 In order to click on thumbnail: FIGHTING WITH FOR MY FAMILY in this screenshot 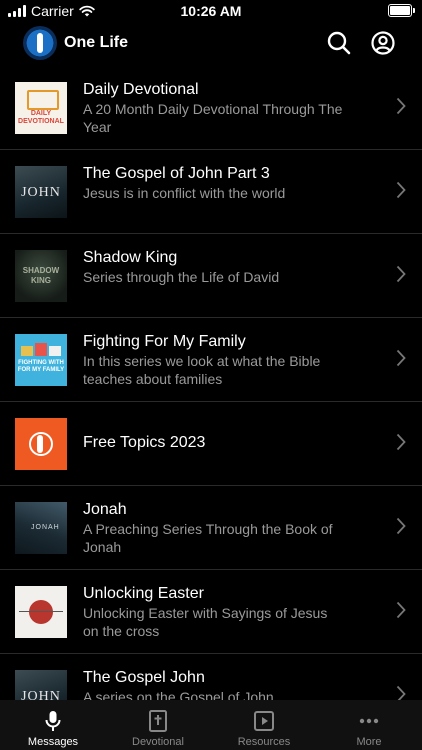, I will do `click(41, 360)`.